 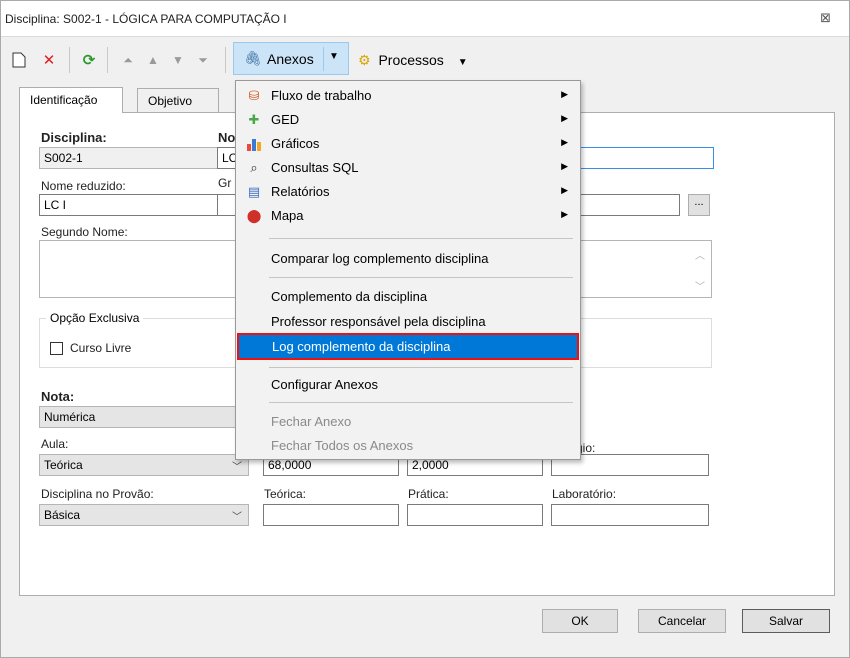 What do you see at coordinates (700, 254) in the screenshot?
I see `scroll-up-icon: ︿` at bounding box center [700, 254].